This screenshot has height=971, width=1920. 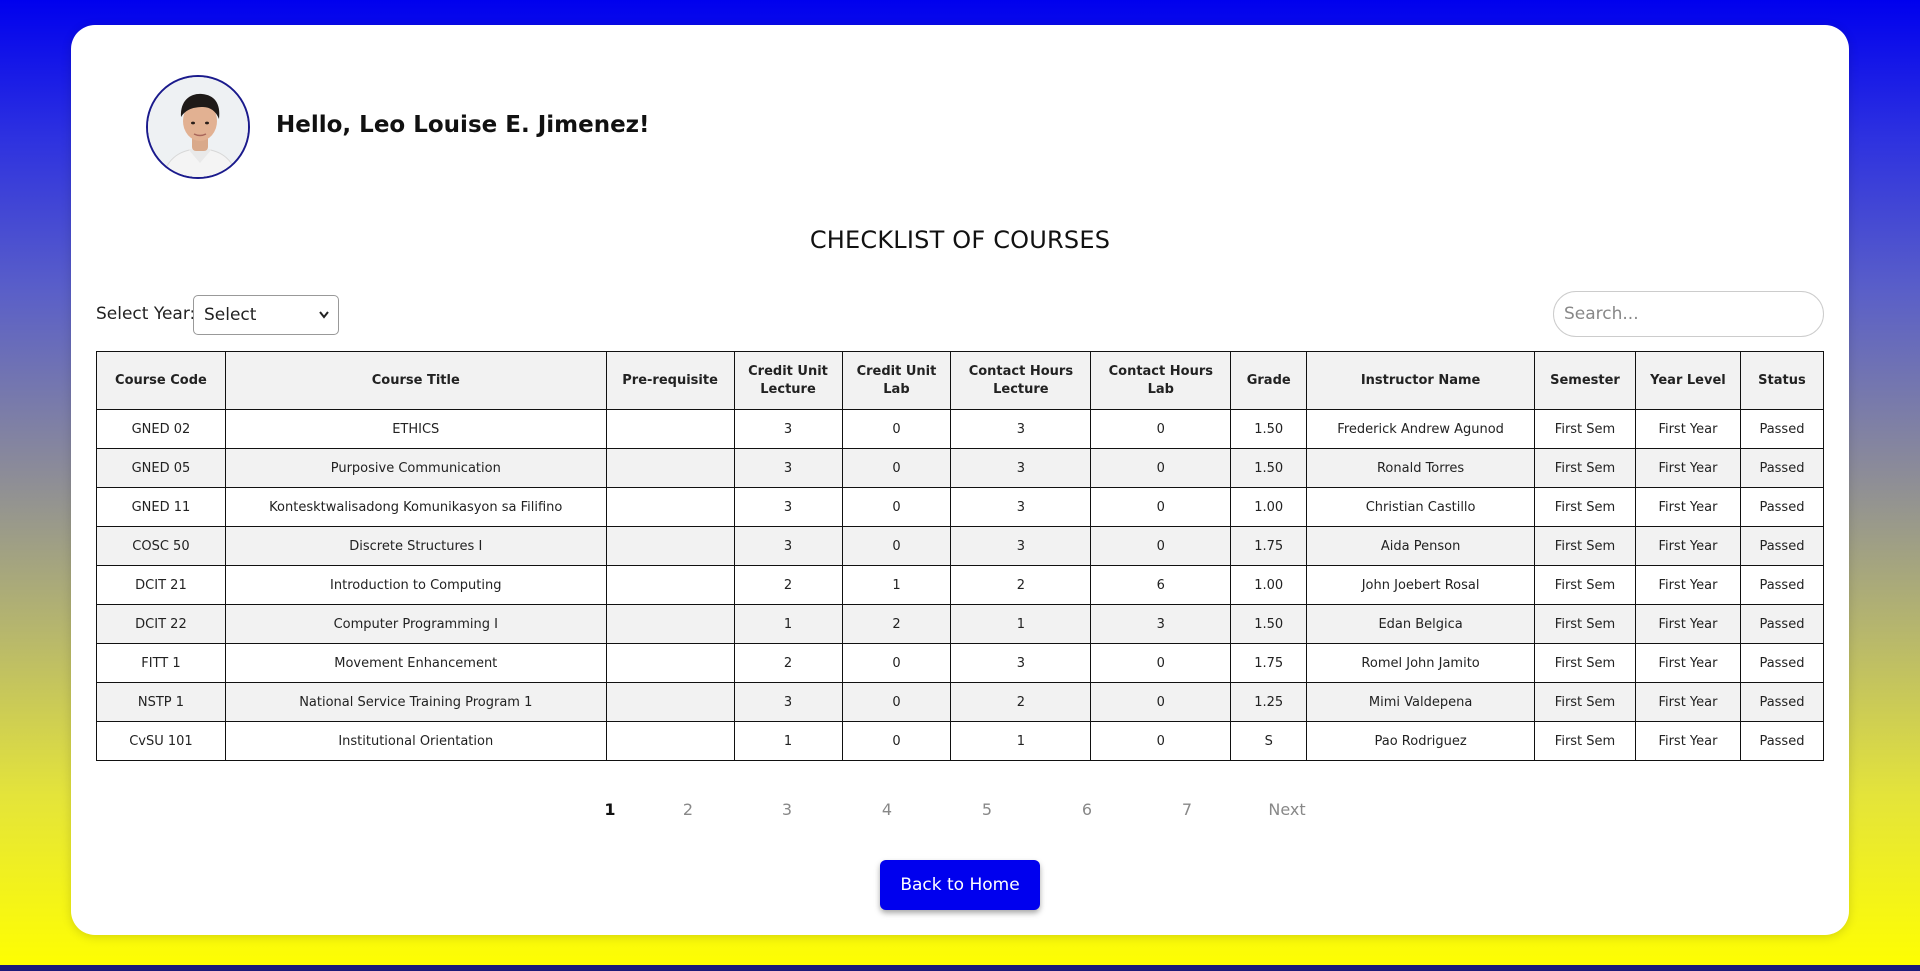 I want to click on course-code-cell: CvSU 101, so click(x=161, y=741).